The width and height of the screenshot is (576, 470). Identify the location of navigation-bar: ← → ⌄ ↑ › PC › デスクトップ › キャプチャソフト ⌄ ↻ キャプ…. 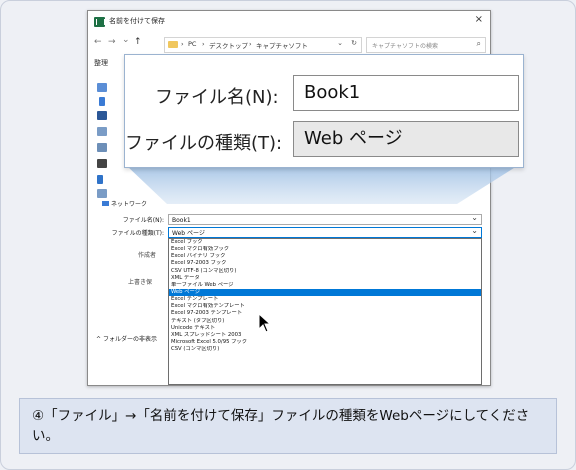
(289, 45).